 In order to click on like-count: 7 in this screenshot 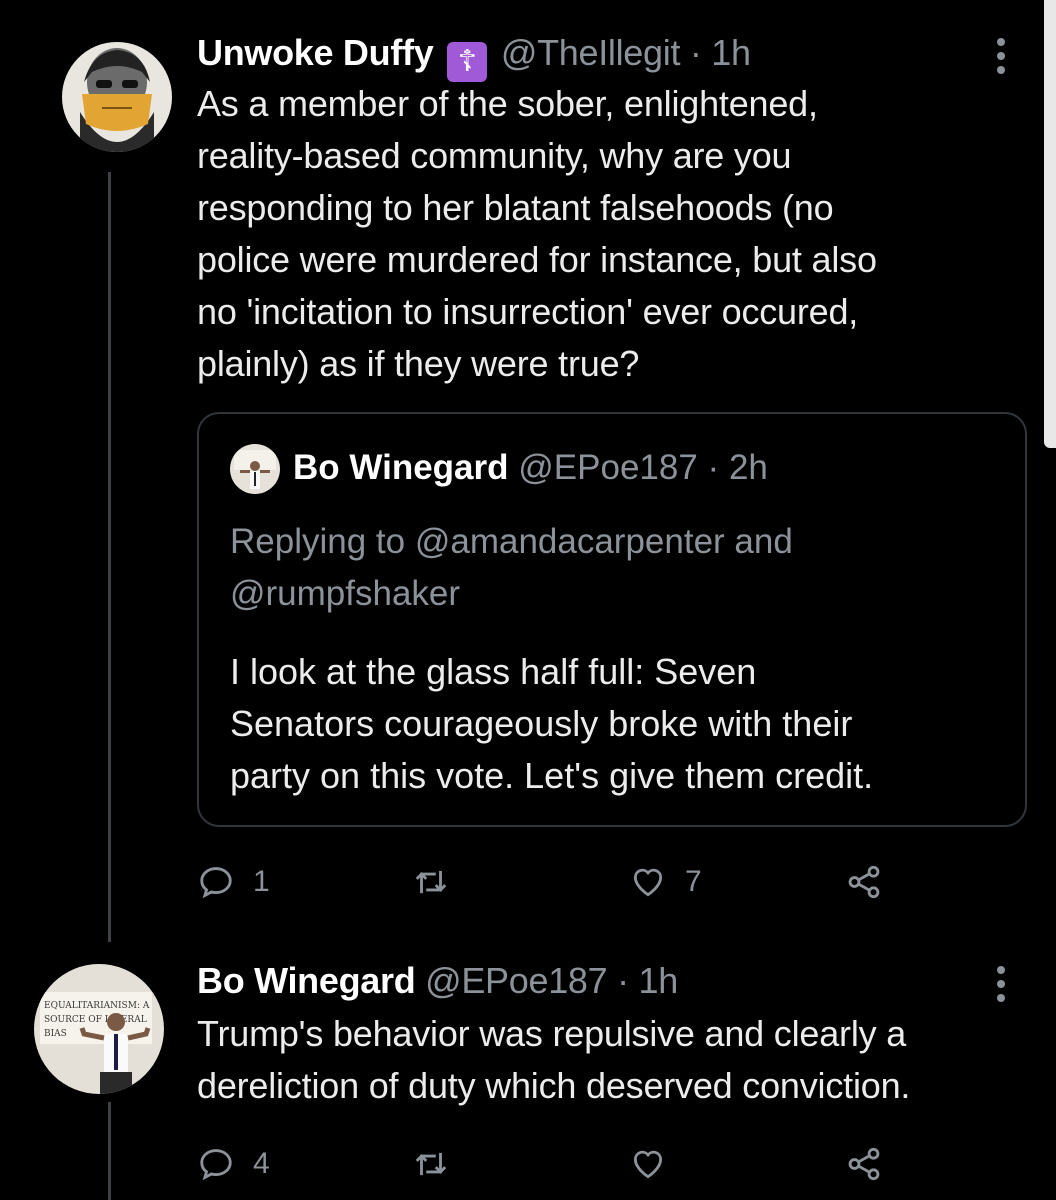, I will do `click(693, 881)`.